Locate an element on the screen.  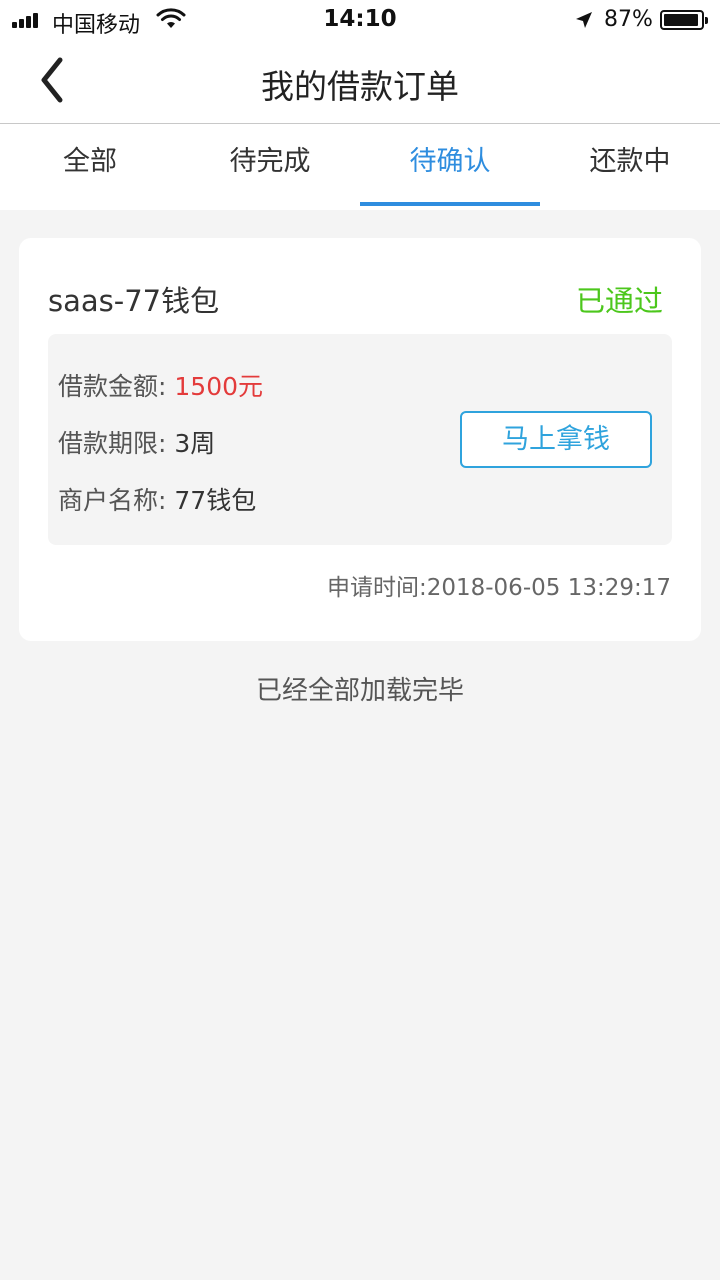
location-arrow-icon is located at coordinates (584, 20).